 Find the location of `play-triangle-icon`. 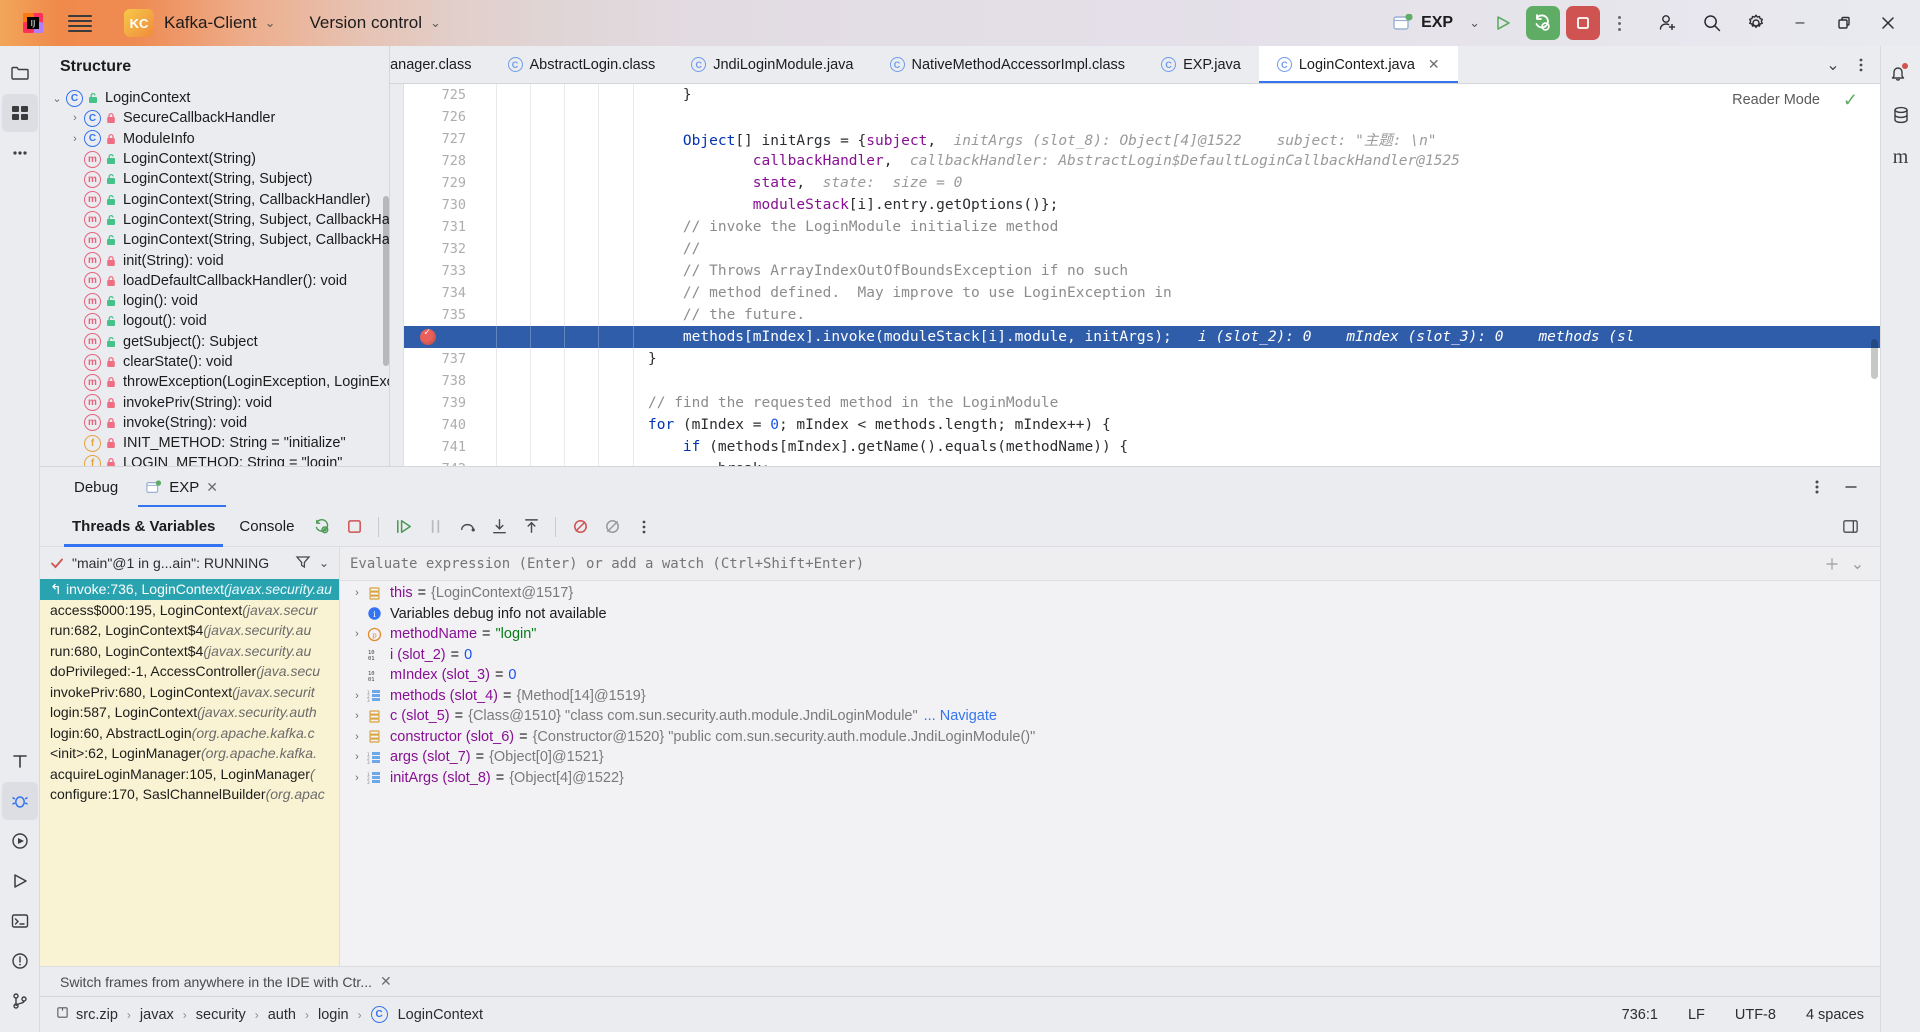

play-triangle-icon is located at coordinates (20, 881).